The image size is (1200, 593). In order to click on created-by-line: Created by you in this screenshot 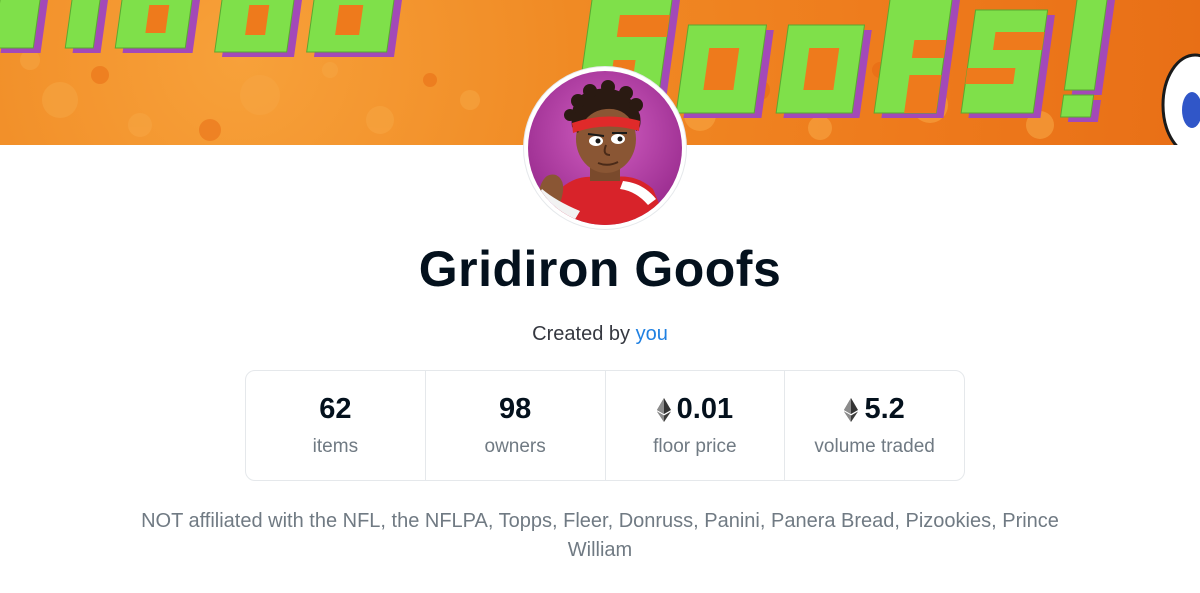, I will do `click(600, 334)`.